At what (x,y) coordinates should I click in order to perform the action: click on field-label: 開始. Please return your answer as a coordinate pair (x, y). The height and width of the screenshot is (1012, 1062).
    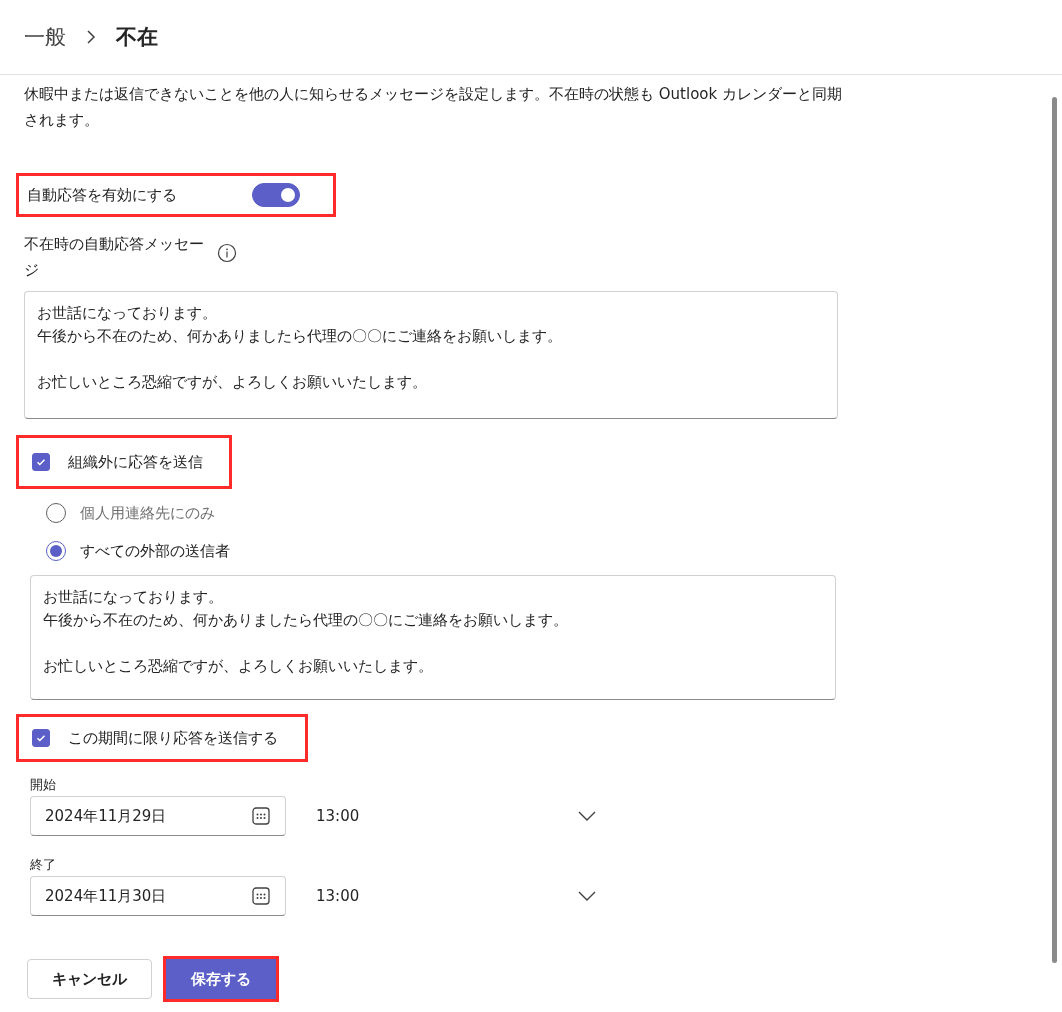
    Looking at the image, I should click on (43, 785).